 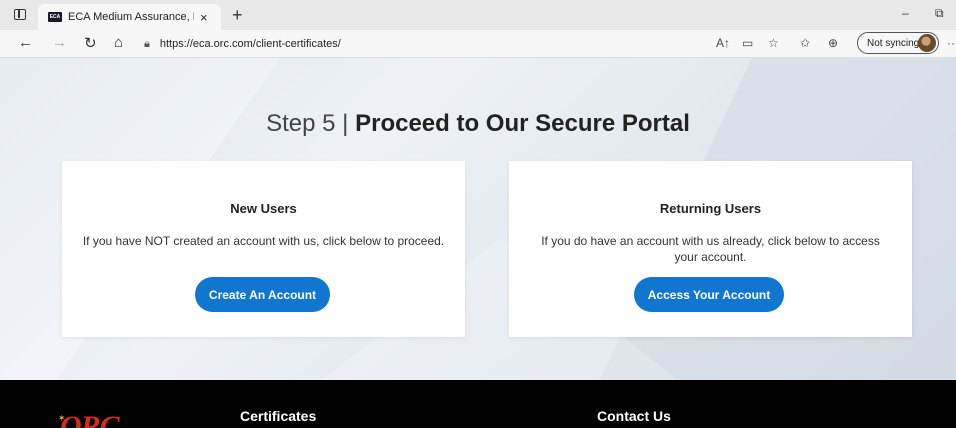 I want to click on forward-arrow-icon: →, so click(x=59, y=42).